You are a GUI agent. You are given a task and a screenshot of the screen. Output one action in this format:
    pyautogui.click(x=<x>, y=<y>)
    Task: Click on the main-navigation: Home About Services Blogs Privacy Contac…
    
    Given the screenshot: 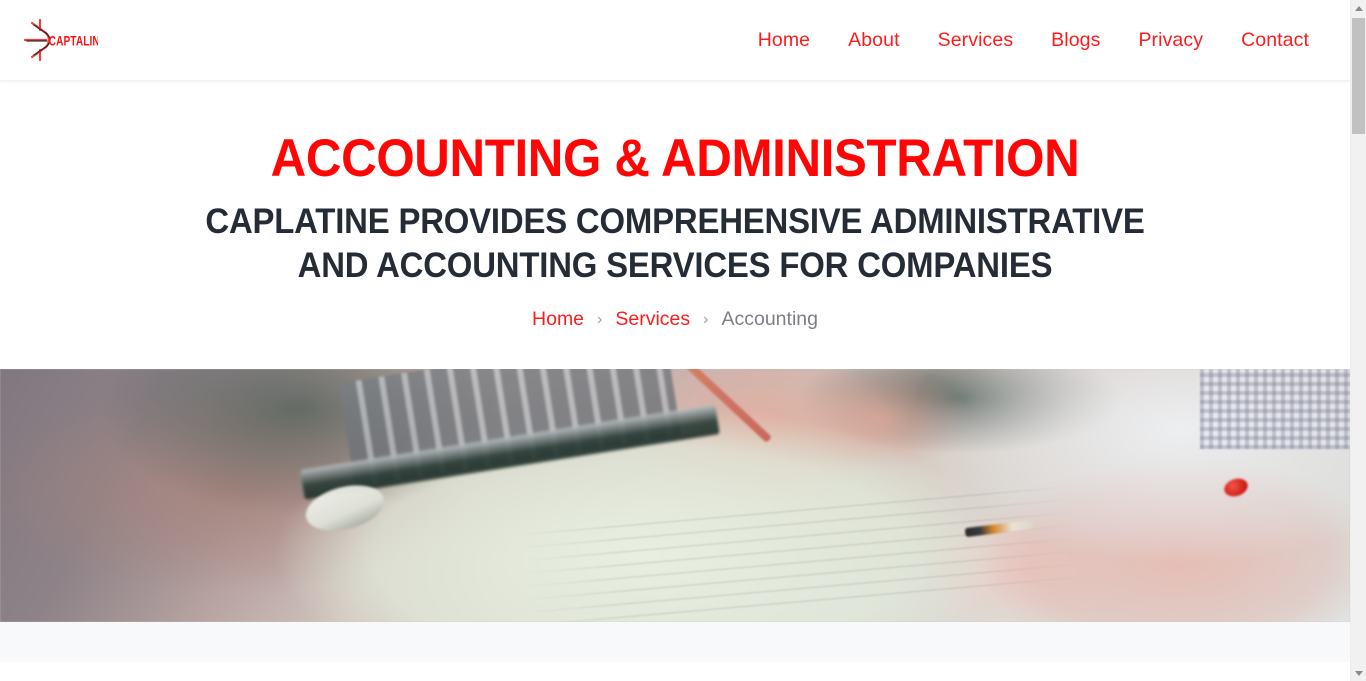 What is the action you would take?
    pyautogui.click(x=1033, y=40)
    